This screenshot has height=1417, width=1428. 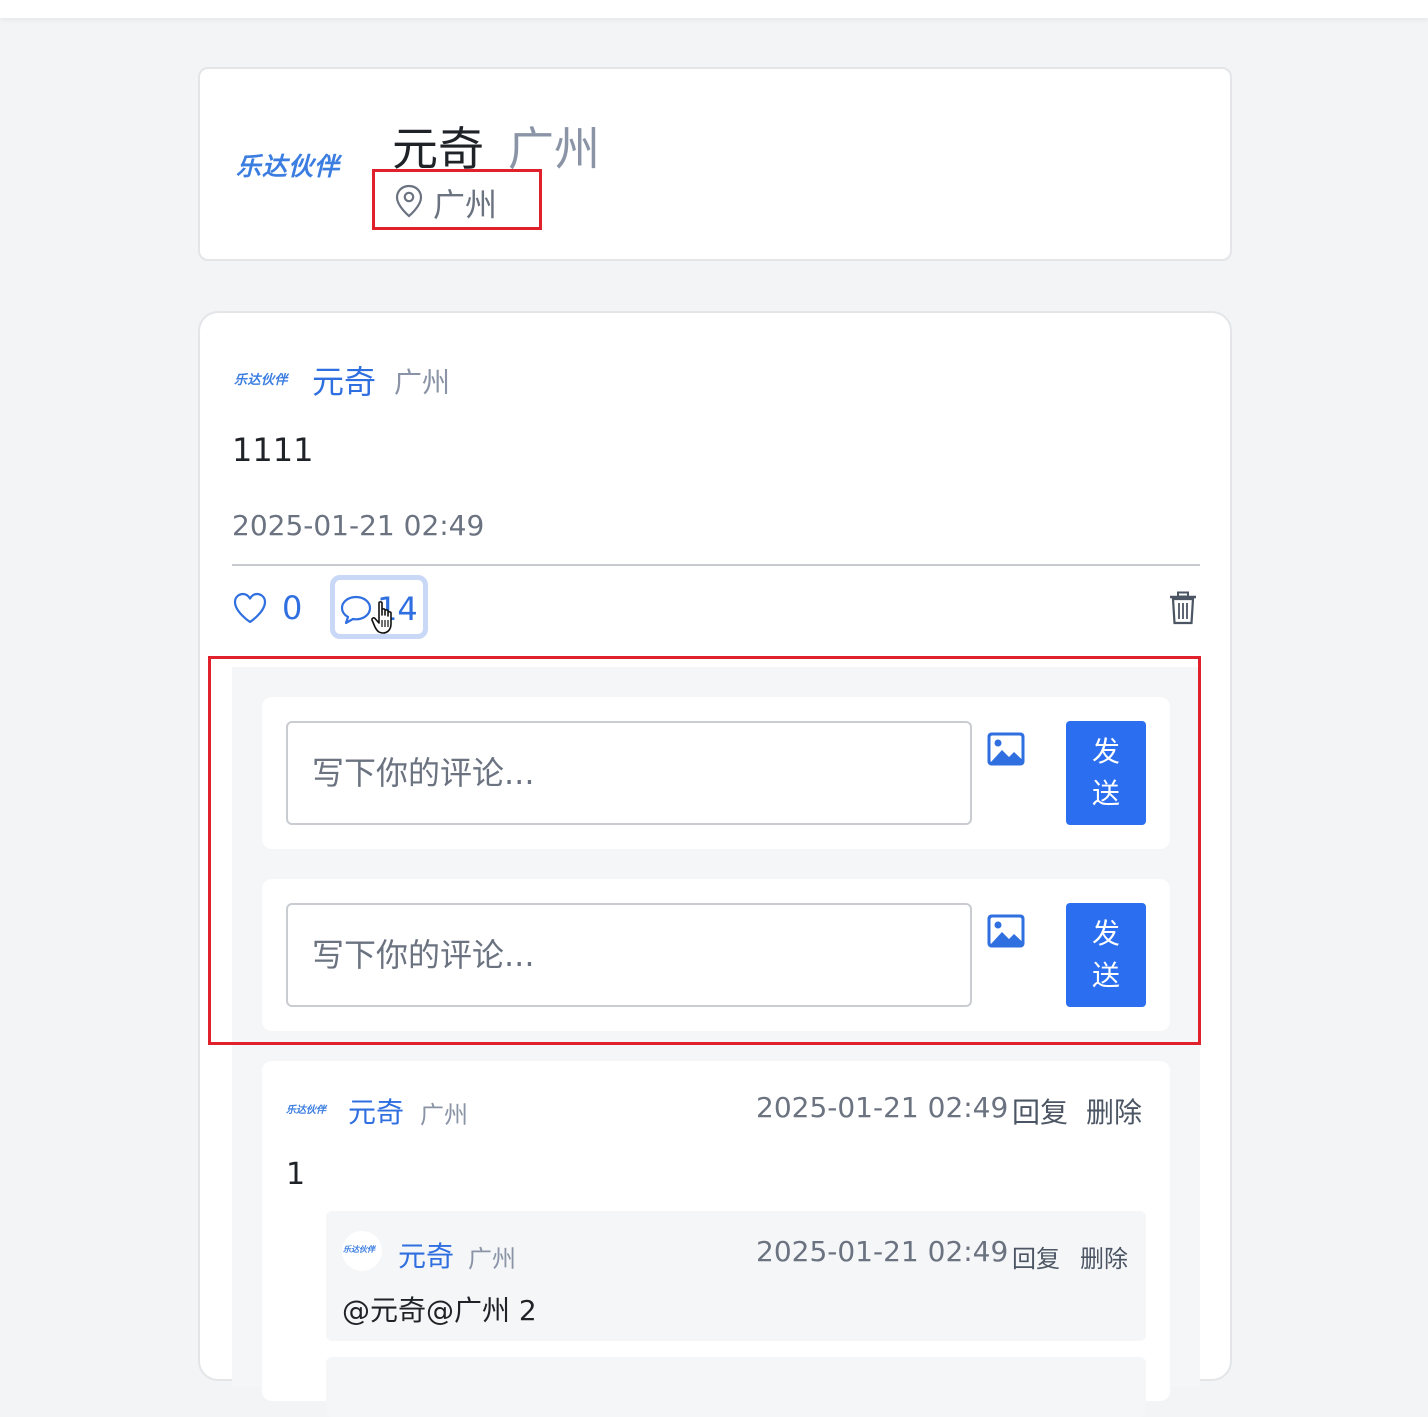 I want to click on reply-timestamp: 2025-01-21 02:49, so click(x=882, y=1251).